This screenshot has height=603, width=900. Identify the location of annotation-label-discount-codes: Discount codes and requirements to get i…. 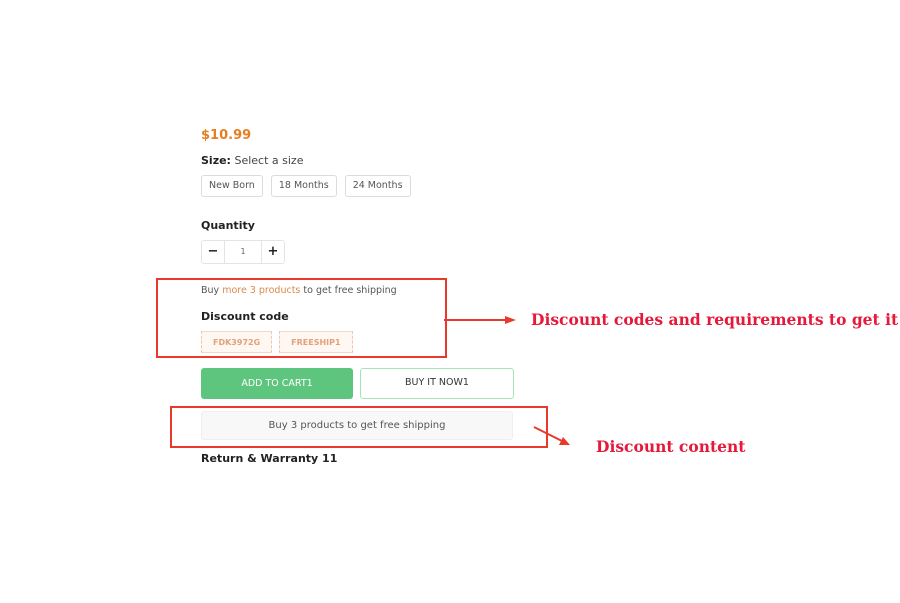
(715, 319).